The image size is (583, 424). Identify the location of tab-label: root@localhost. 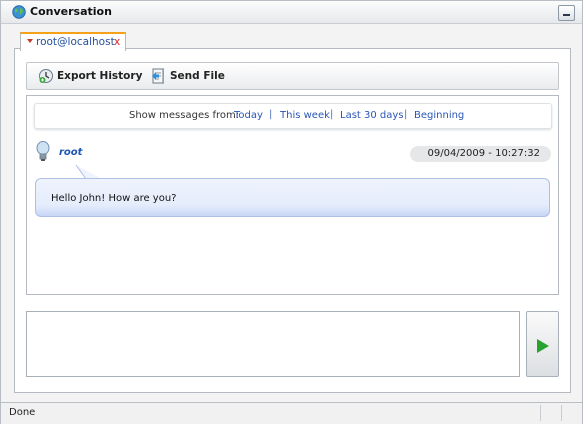
(75, 42).